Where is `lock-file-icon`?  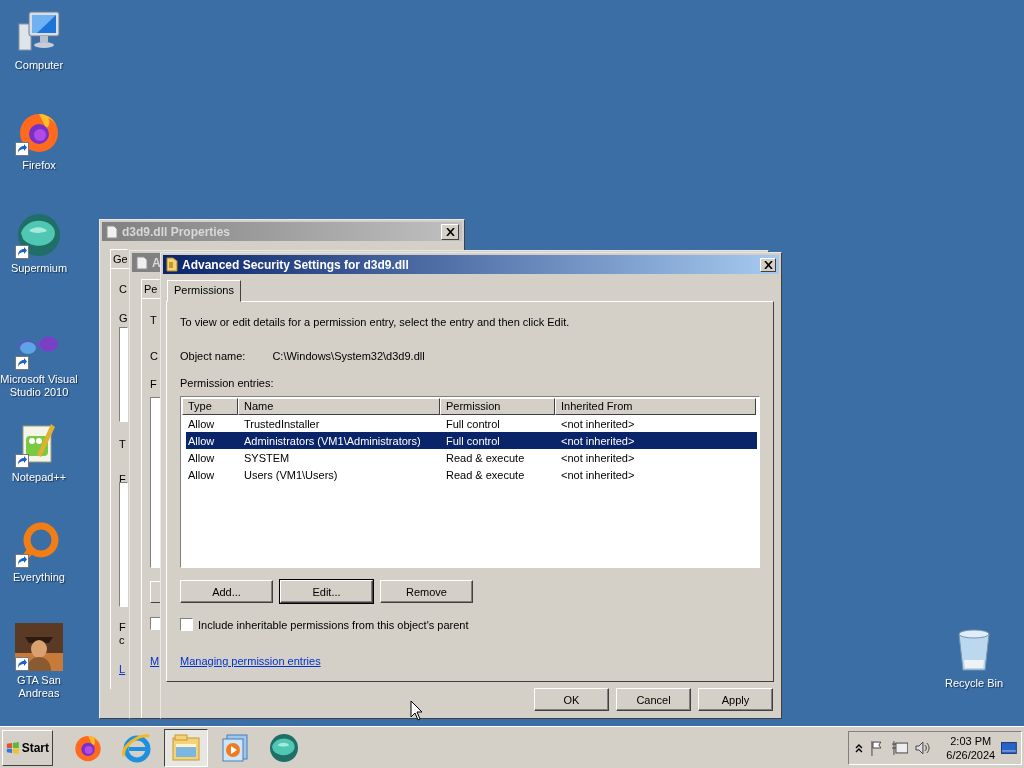 lock-file-icon is located at coordinates (172, 264).